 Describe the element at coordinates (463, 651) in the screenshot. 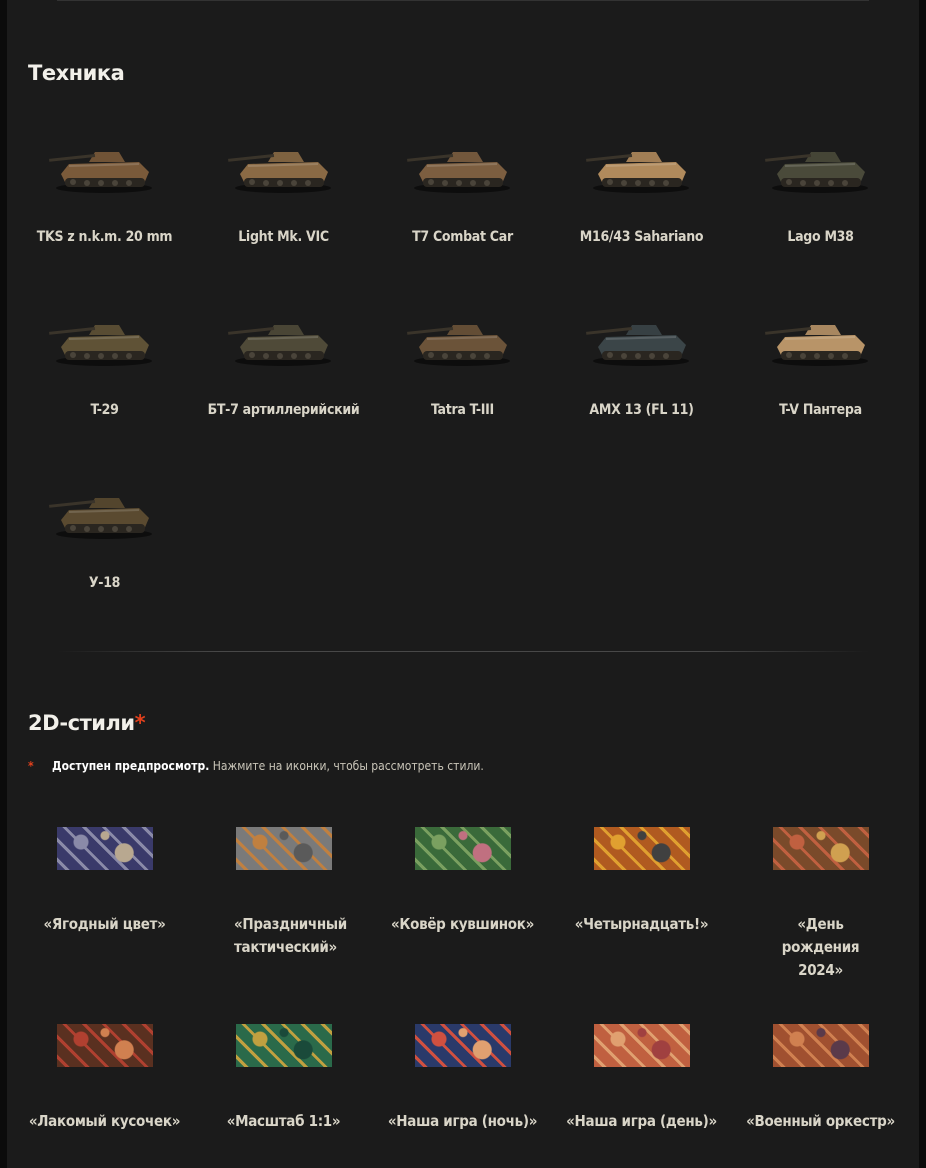

I see `section-divider` at that location.